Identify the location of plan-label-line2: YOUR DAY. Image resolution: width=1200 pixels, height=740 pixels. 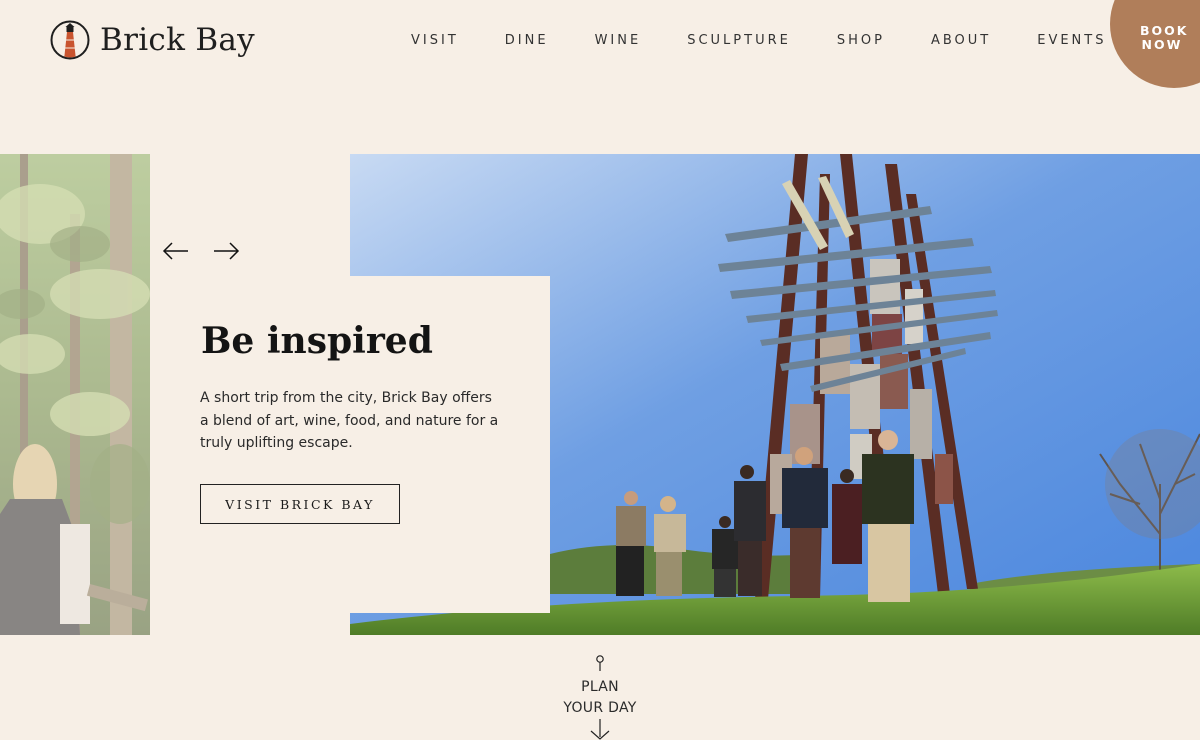
(600, 708).